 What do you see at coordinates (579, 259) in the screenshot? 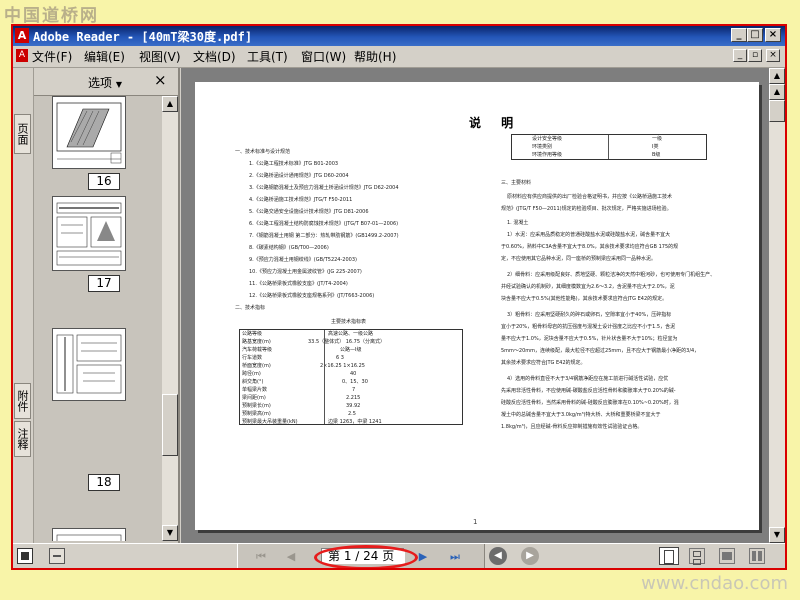
I see `paragraph-line: 定，不应使用其它品种水泥，同一座桥的预制梁应采用同一品种水泥。` at bounding box center [579, 259].